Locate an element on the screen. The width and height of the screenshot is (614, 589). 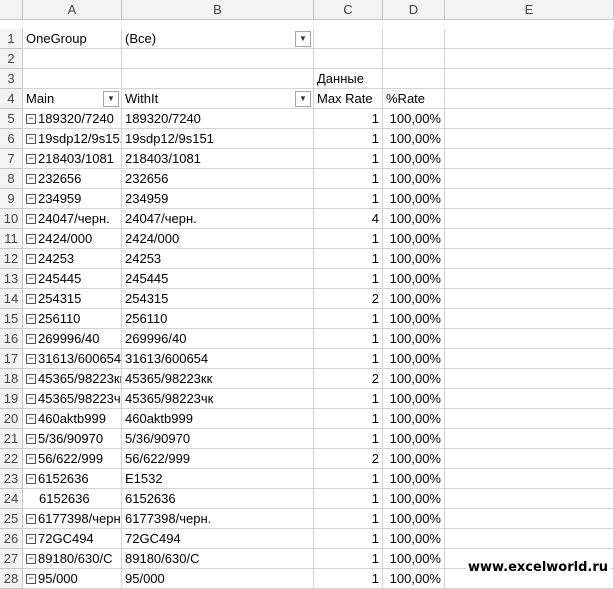
row-header: 21 is located at coordinates (11, 439).